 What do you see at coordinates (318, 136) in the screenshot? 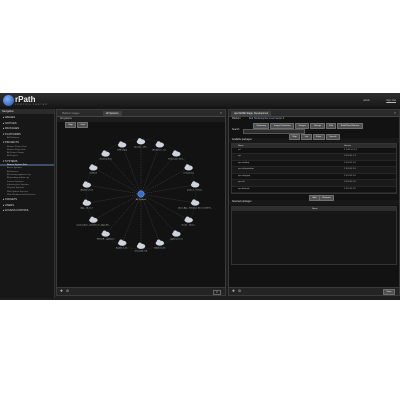
I see `view-button: Extra` at bounding box center [318, 136].